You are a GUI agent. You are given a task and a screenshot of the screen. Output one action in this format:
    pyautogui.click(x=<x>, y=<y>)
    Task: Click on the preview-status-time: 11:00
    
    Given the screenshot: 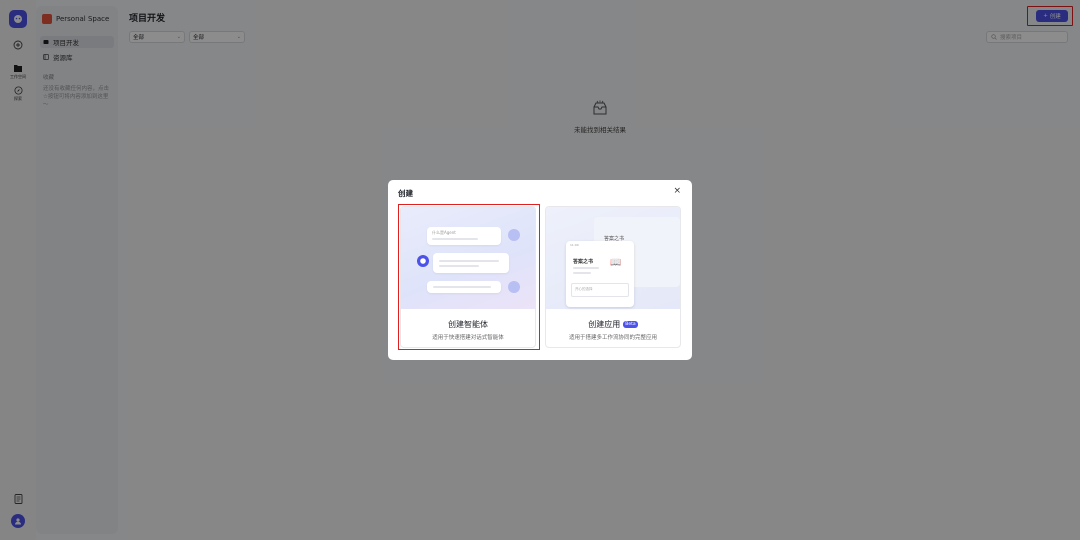 What is the action you would take?
    pyautogui.click(x=574, y=245)
    